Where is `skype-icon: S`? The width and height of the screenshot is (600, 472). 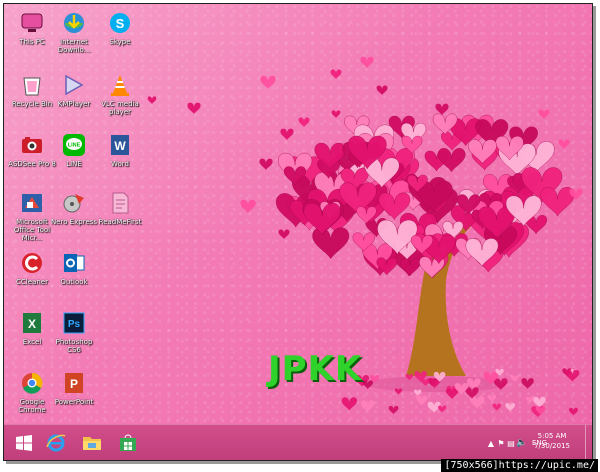
skype-icon: S is located at coordinates (120, 23).